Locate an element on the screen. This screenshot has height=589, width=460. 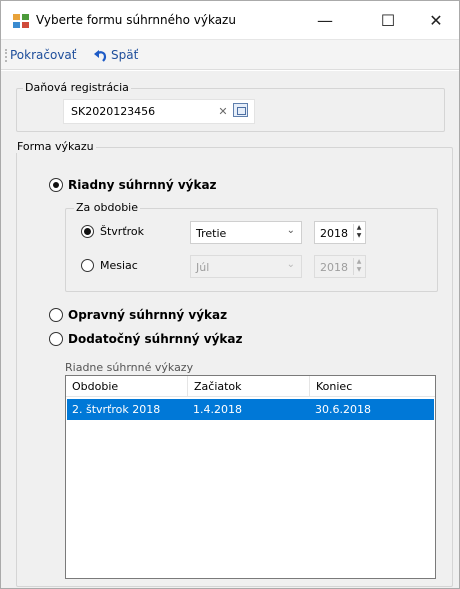
supplementary-report-radio is located at coordinates (56, 339).